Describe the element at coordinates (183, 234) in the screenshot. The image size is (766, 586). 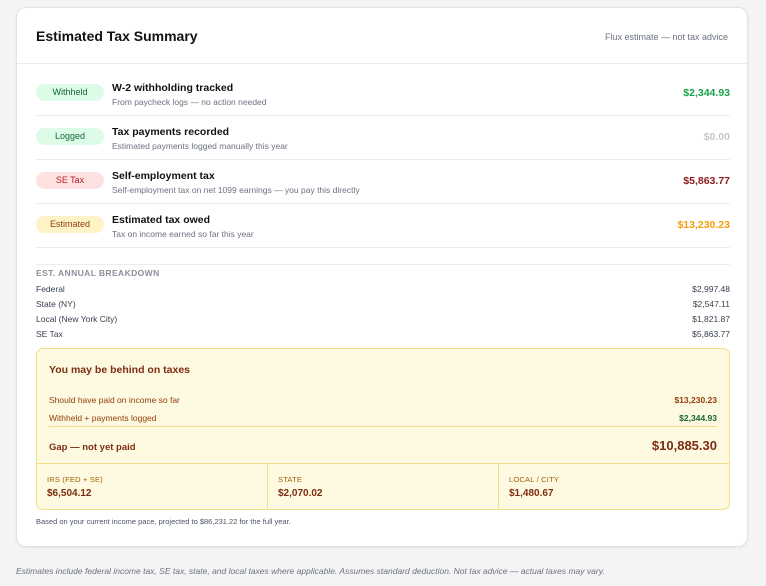
I see `row-subtitle: Tax on income earned so far this year` at that location.